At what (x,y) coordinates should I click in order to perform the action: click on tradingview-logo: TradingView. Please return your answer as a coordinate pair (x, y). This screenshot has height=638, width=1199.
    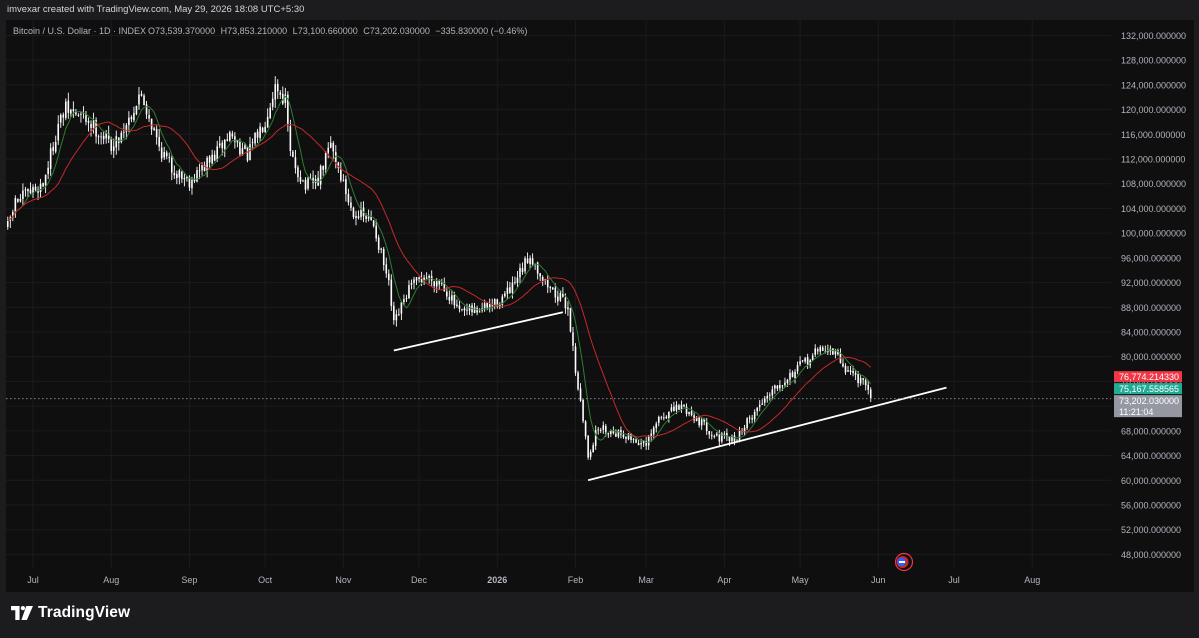
    Looking at the image, I should click on (70, 613).